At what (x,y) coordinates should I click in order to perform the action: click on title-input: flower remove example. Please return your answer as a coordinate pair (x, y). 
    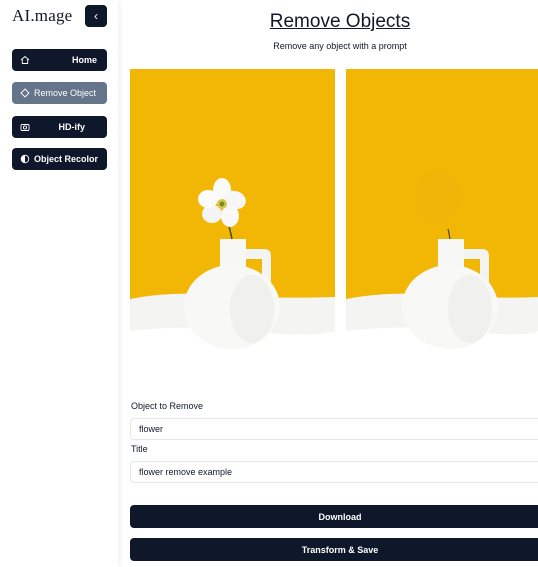
    Looking at the image, I should click on (334, 472).